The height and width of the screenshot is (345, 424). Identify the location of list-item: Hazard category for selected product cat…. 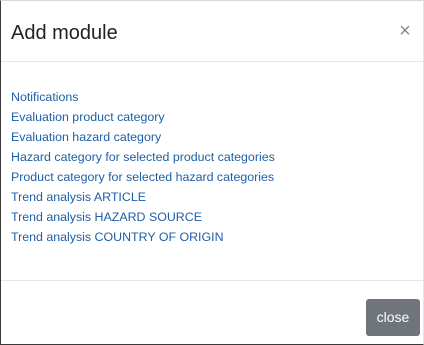
(212, 157).